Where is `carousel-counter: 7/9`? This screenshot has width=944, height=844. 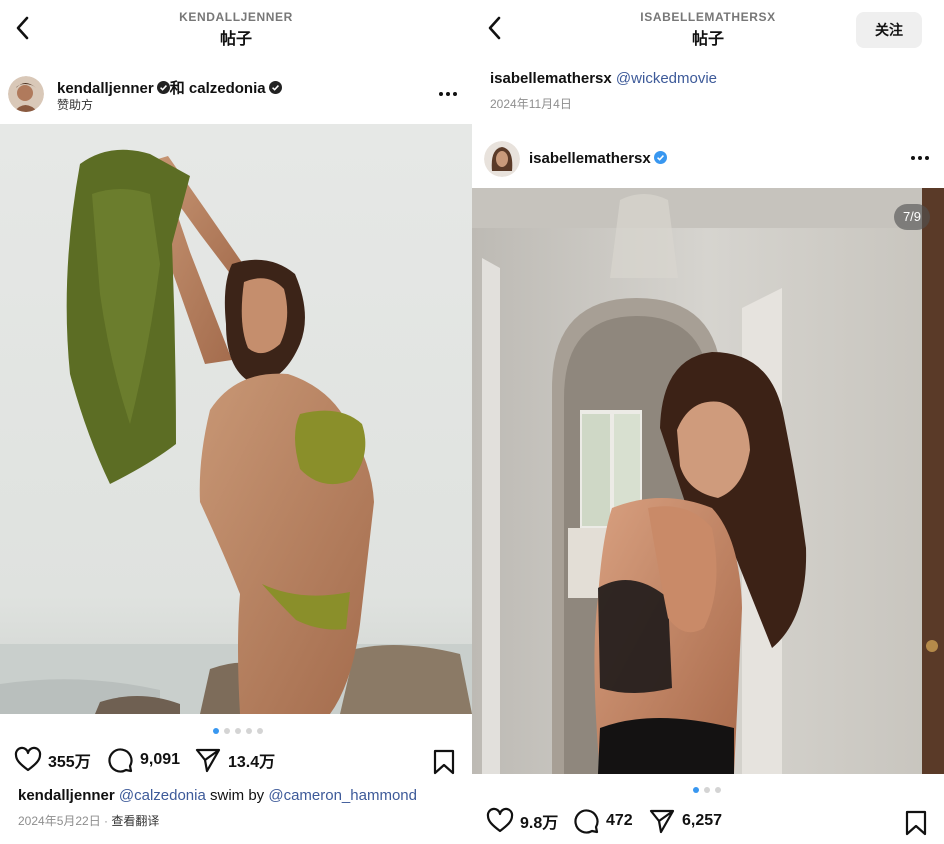 carousel-counter: 7/9 is located at coordinates (912, 217).